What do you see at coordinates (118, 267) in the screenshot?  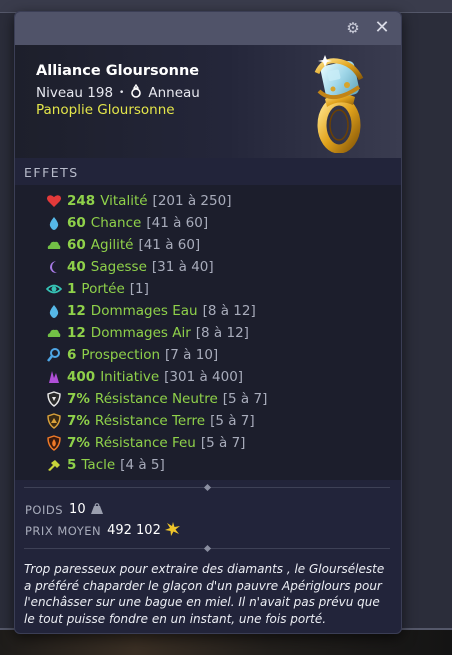 I see `effect-name: Sagesse` at bounding box center [118, 267].